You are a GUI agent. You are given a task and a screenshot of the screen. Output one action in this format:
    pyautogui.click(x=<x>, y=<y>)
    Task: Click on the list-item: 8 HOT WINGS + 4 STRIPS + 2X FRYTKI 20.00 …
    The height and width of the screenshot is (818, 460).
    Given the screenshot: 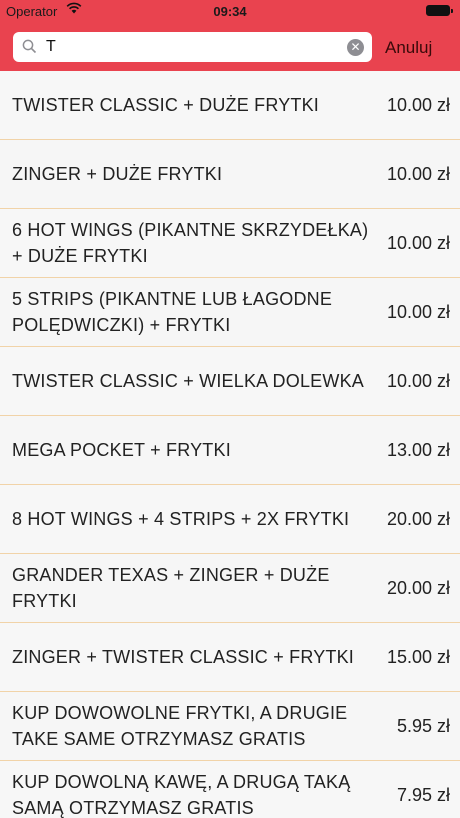 What is the action you would take?
    pyautogui.click(x=230, y=519)
    